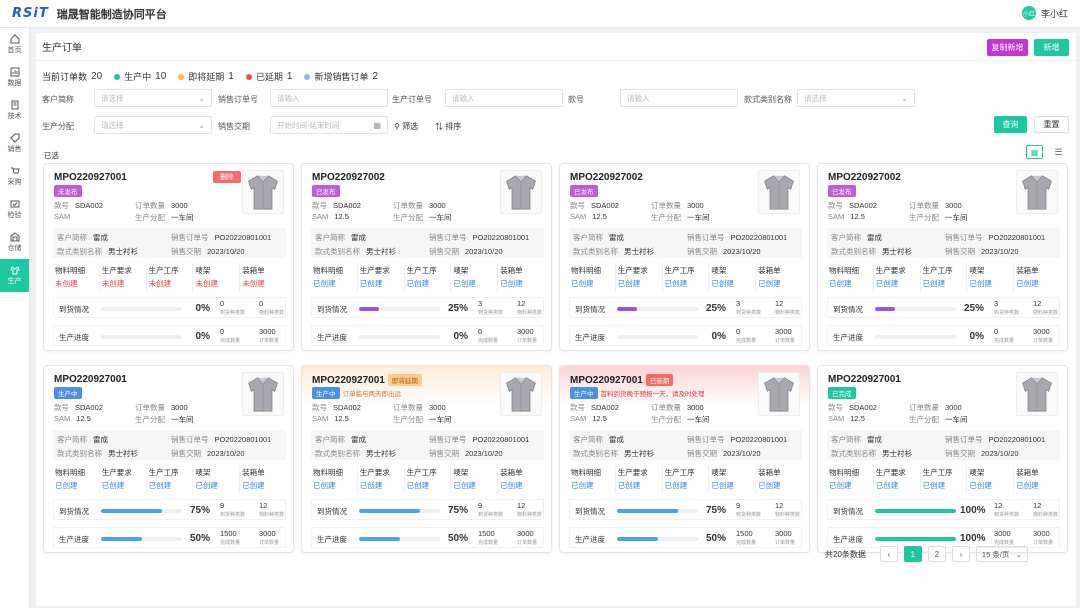 The image size is (1080, 608). Describe the element at coordinates (936, 554) in the screenshot. I see `page-2-button: 2` at that location.